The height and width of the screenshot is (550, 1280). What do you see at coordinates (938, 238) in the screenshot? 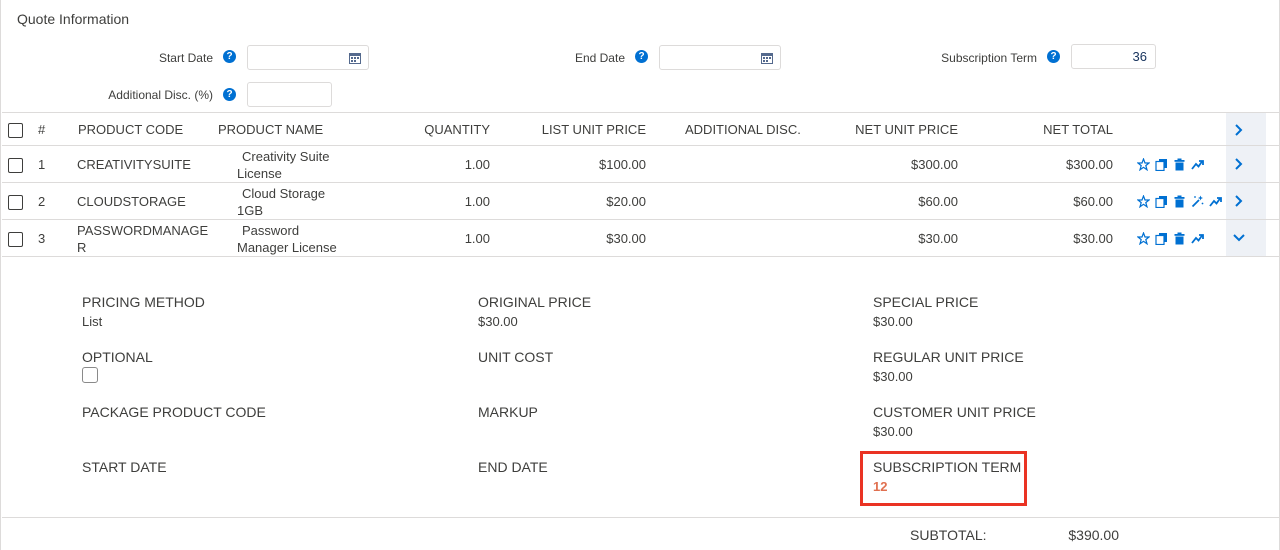
I see `net-unit-price: $30.00` at bounding box center [938, 238].